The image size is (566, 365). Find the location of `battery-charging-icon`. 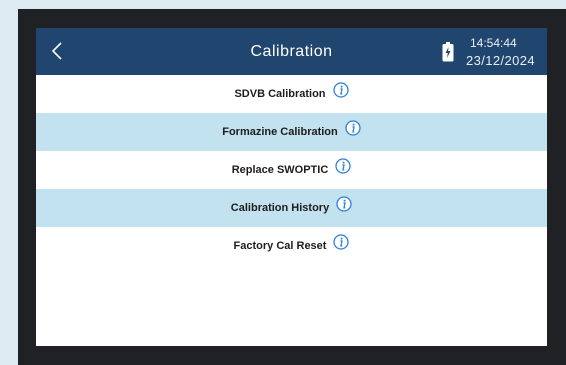

battery-charging-icon is located at coordinates (448, 52).